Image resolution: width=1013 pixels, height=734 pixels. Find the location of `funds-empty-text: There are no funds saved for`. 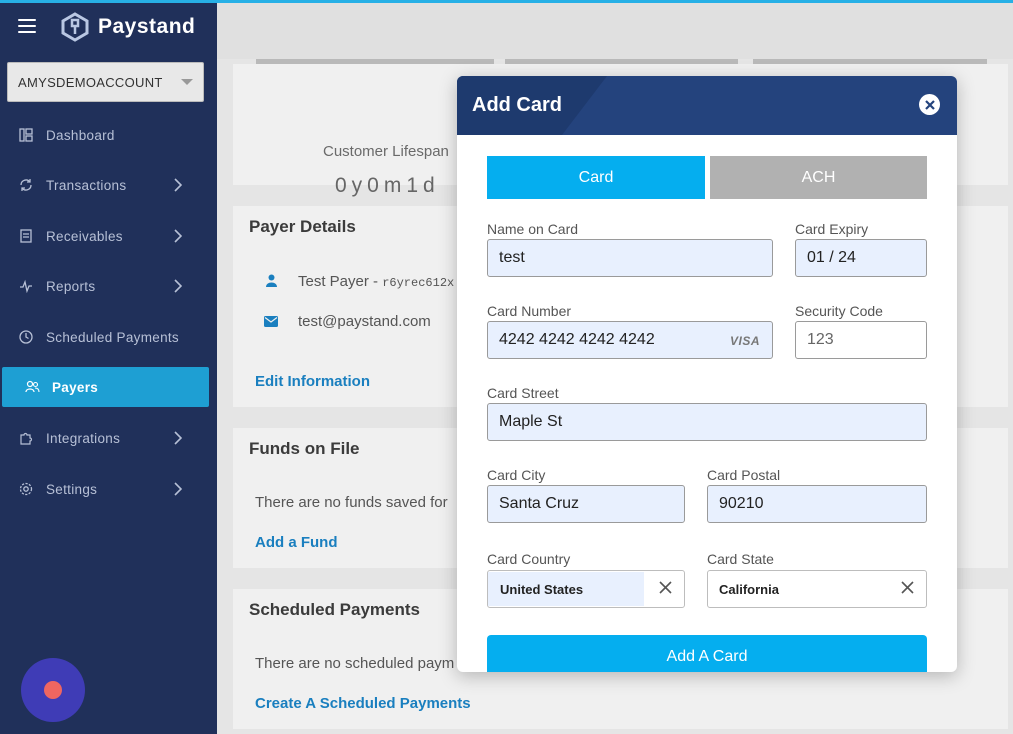

funds-empty-text: There are no funds saved for is located at coordinates (351, 502).